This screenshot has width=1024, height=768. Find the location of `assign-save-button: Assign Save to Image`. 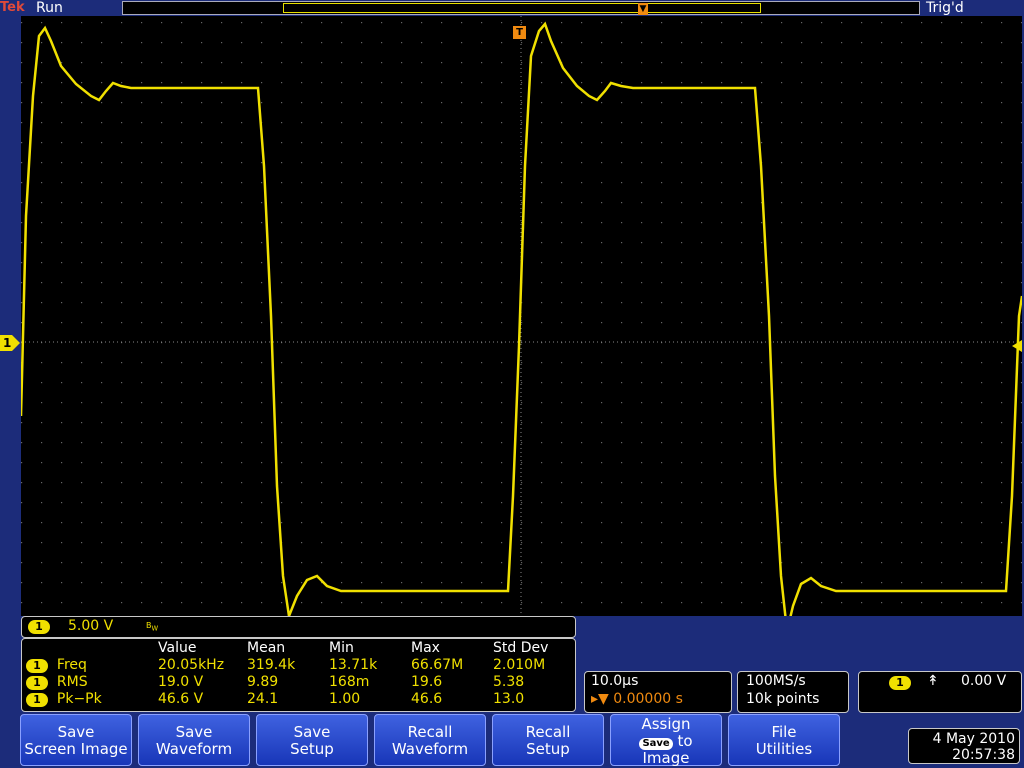

assign-save-button: Assign Save to Image is located at coordinates (666, 740).